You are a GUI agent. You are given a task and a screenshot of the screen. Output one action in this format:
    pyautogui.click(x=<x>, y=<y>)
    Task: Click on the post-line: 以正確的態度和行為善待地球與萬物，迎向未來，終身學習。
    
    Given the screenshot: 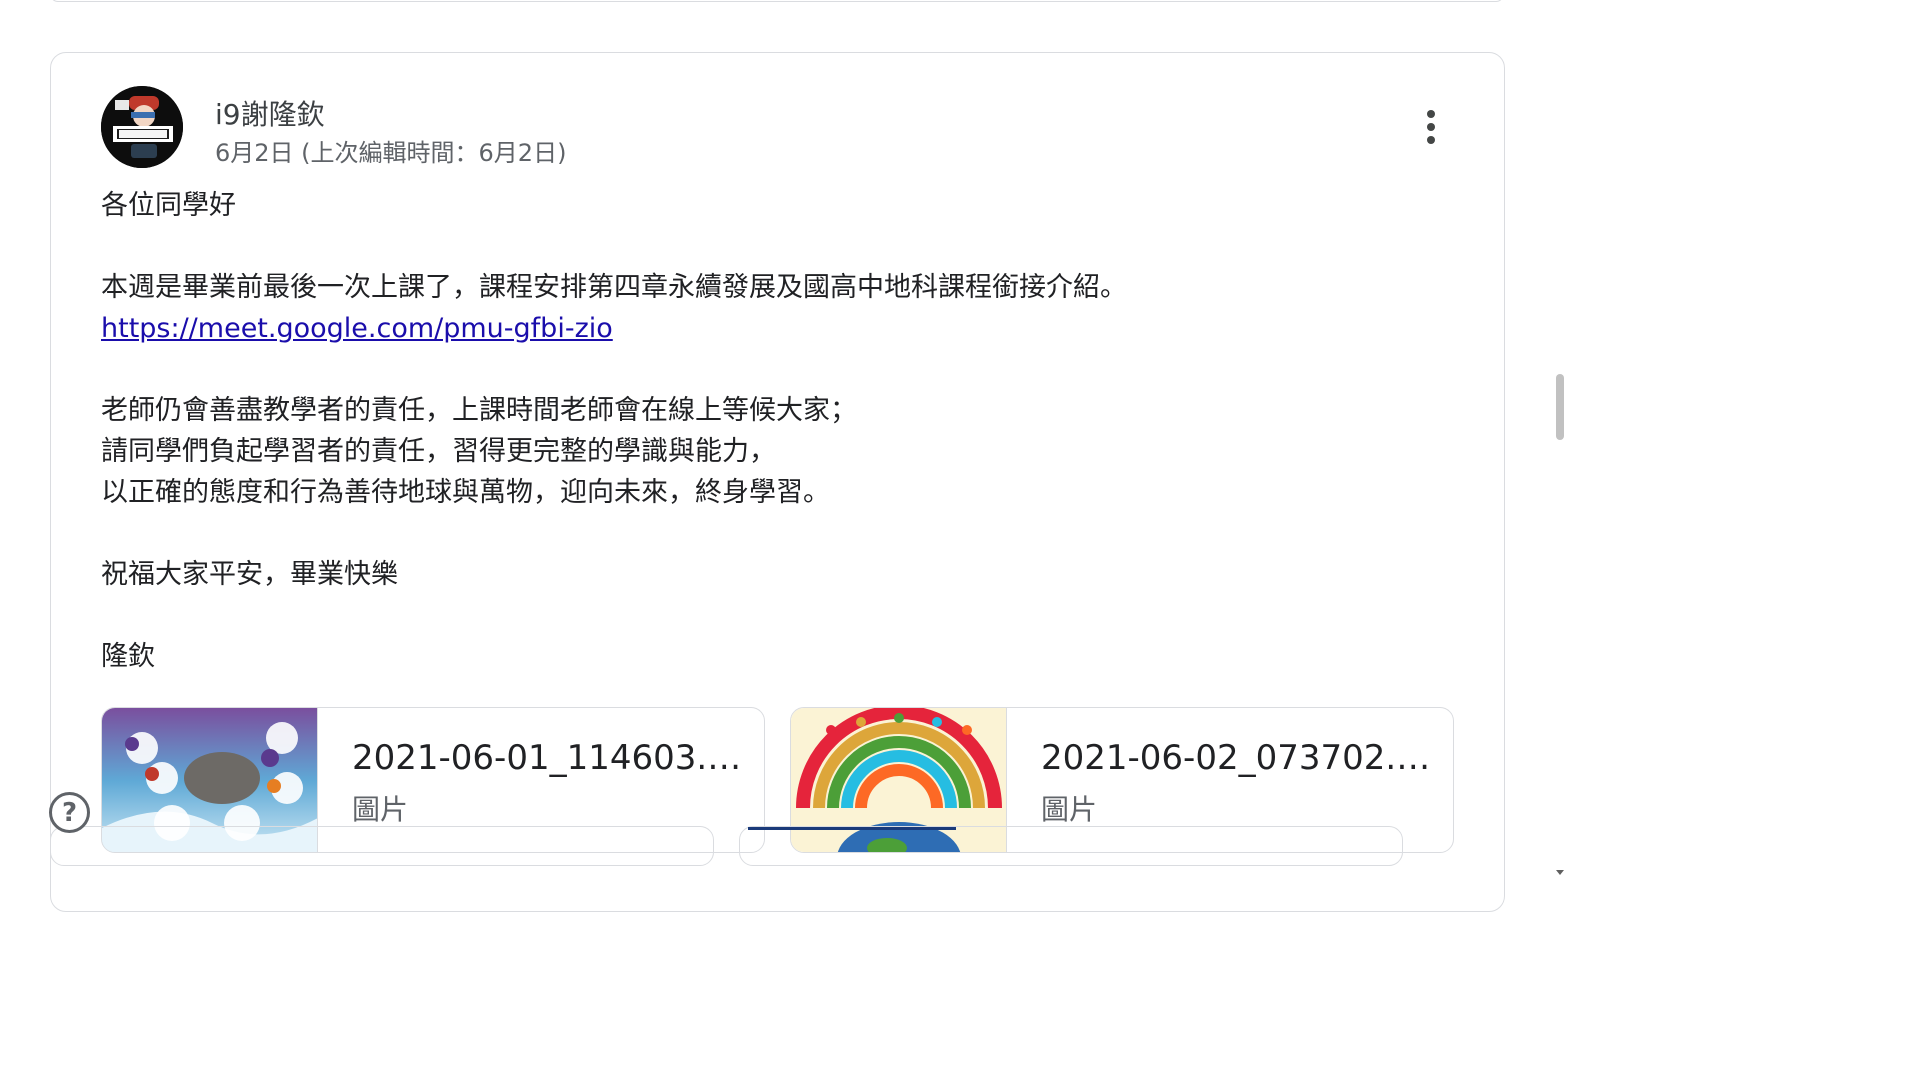 What is the action you would take?
    pyautogui.click(x=465, y=492)
    